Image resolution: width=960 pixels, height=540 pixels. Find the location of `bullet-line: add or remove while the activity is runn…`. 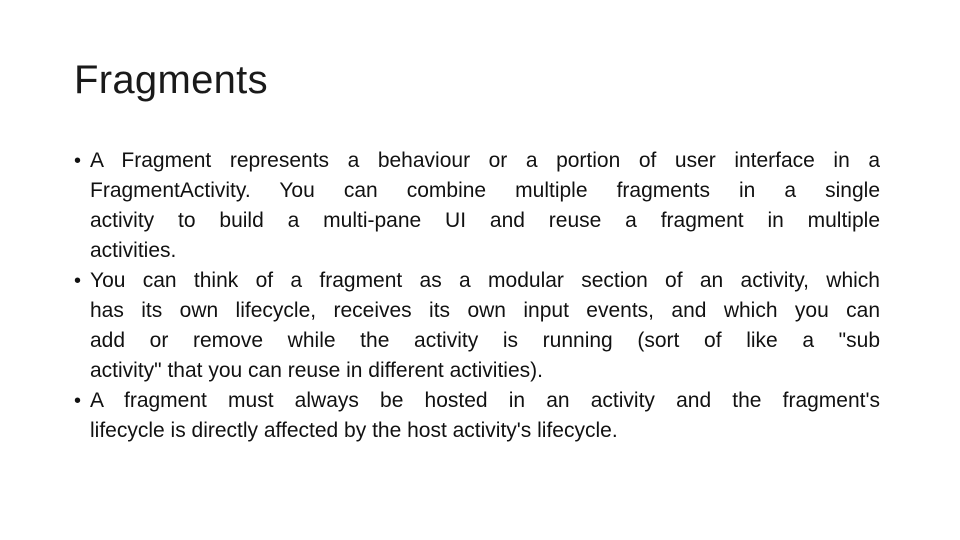

bullet-line: add or remove while the activity is runn… is located at coordinates (485, 340).